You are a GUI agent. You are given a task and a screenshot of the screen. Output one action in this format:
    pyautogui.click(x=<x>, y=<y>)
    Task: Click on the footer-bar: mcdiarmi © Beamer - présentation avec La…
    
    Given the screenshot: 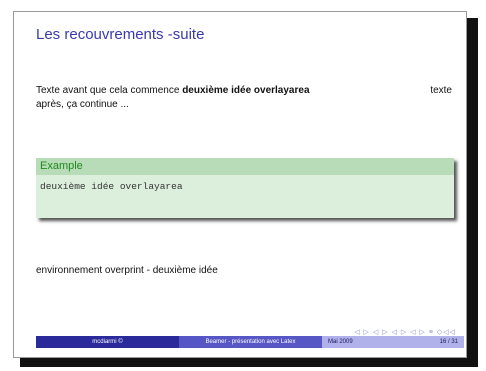 What is the action you would take?
    pyautogui.click(x=250, y=342)
    